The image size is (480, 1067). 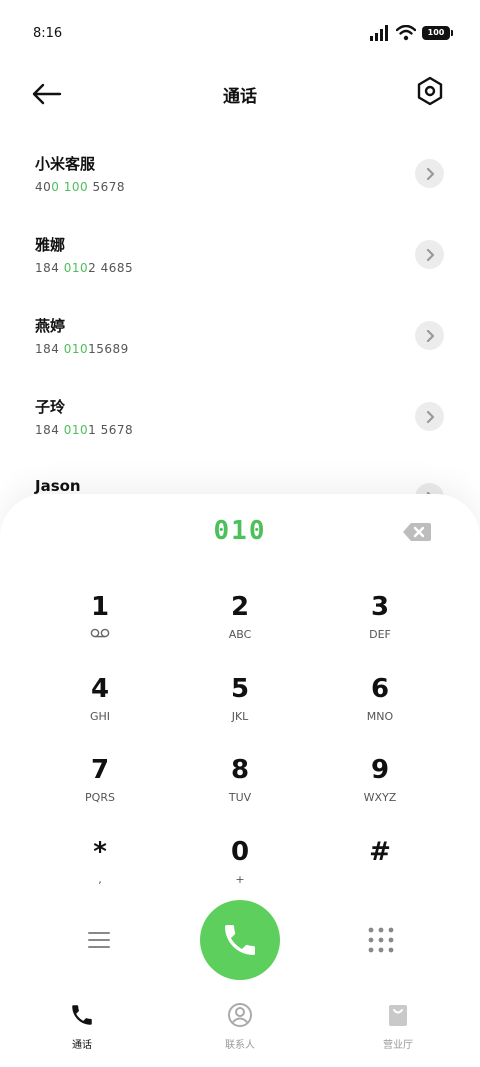 What do you see at coordinates (100, 879) in the screenshot?
I see `key-letters: ,` at bounding box center [100, 879].